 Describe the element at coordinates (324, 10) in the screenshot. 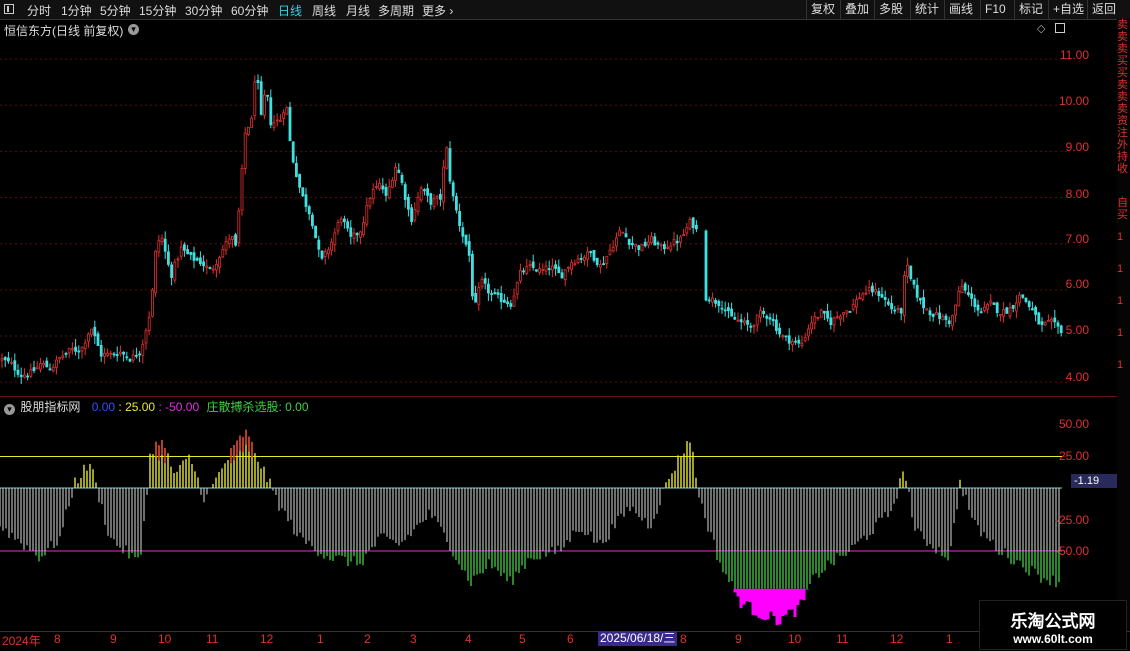

I see `period-tab-weekly: 周线` at that location.